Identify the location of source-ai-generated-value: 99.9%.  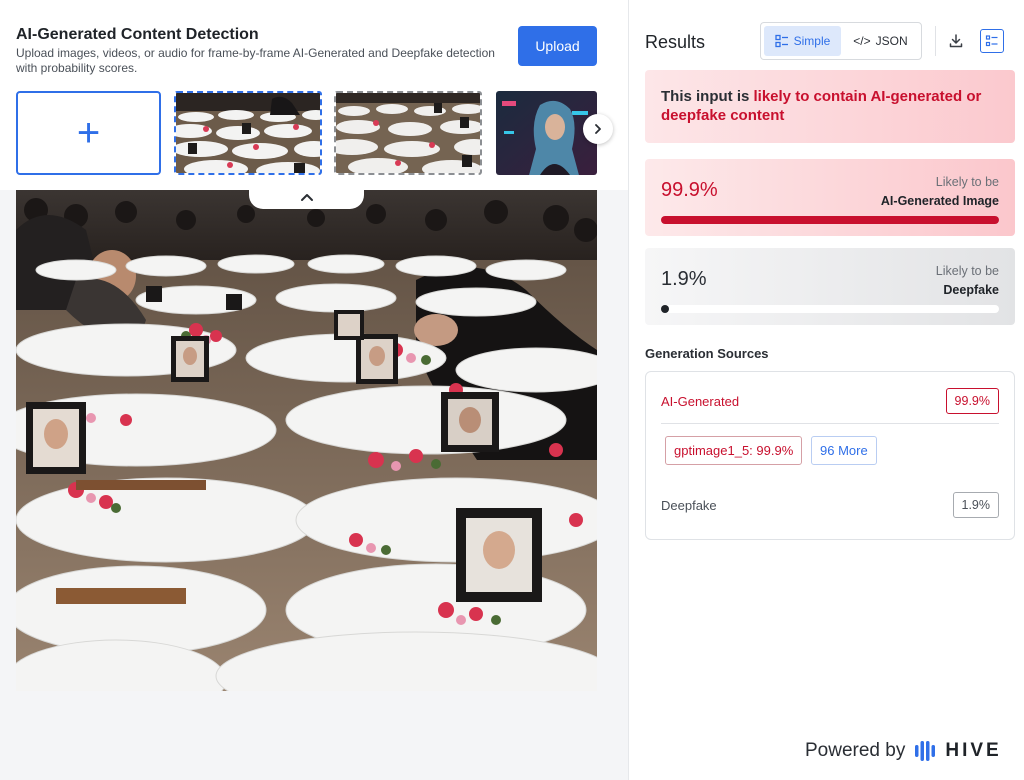
(972, 401).